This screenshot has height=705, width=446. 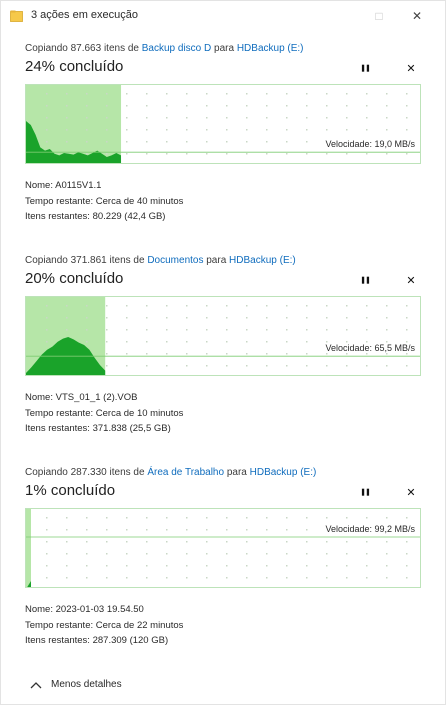 What do you see at coordinates (370, 144) in the screenshot?
I see `speed-label: Velocidade: 19,0 MB/s` at bounding box center [370, 144].